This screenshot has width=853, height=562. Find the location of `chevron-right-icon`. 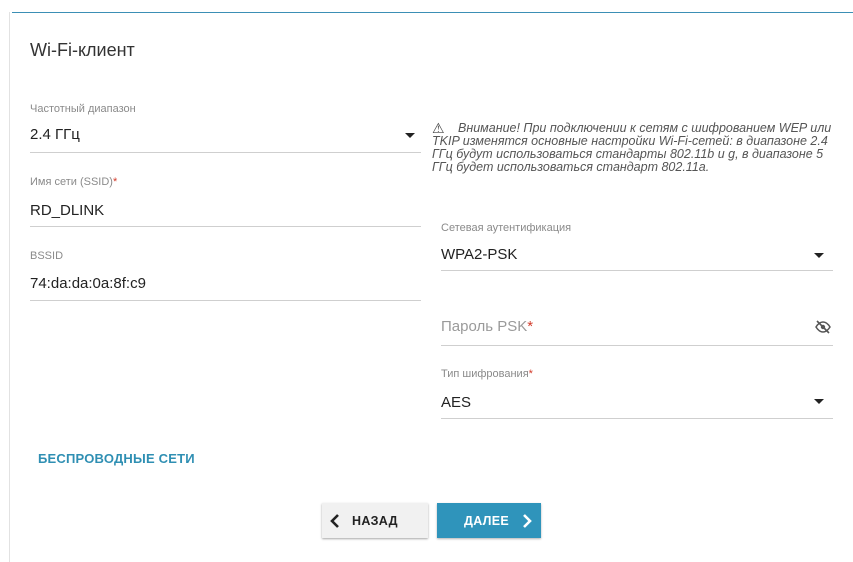

chevron-right-icon is located at coordinates (527, 520).